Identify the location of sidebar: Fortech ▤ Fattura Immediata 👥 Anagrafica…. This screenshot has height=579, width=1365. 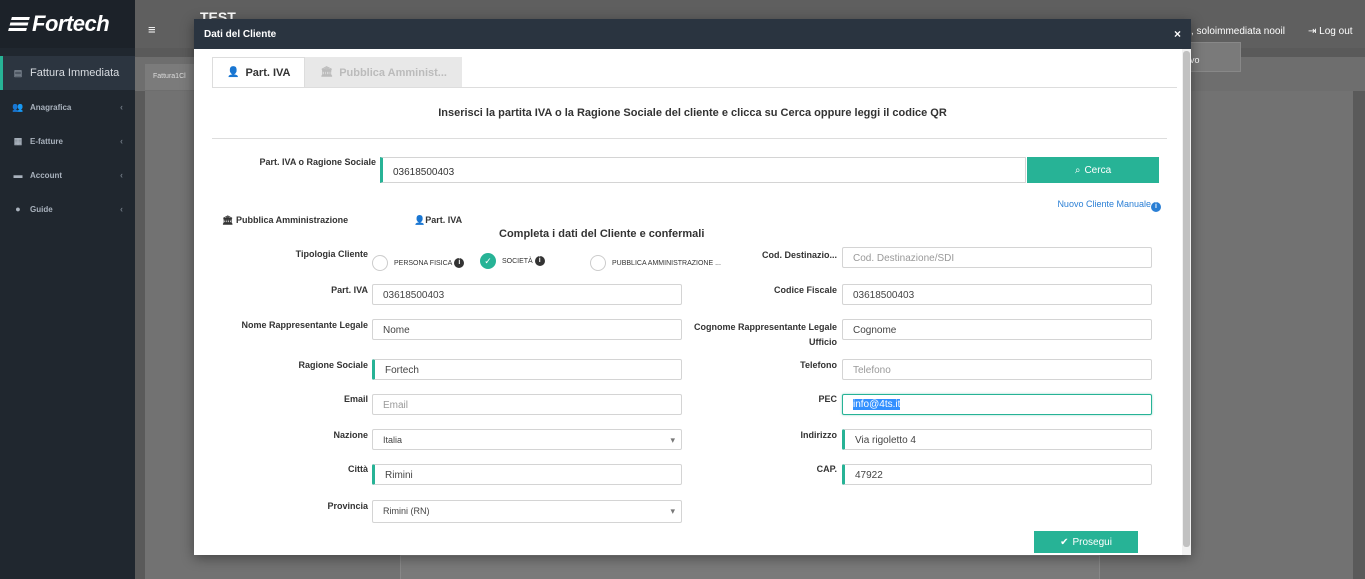
(67, 289).